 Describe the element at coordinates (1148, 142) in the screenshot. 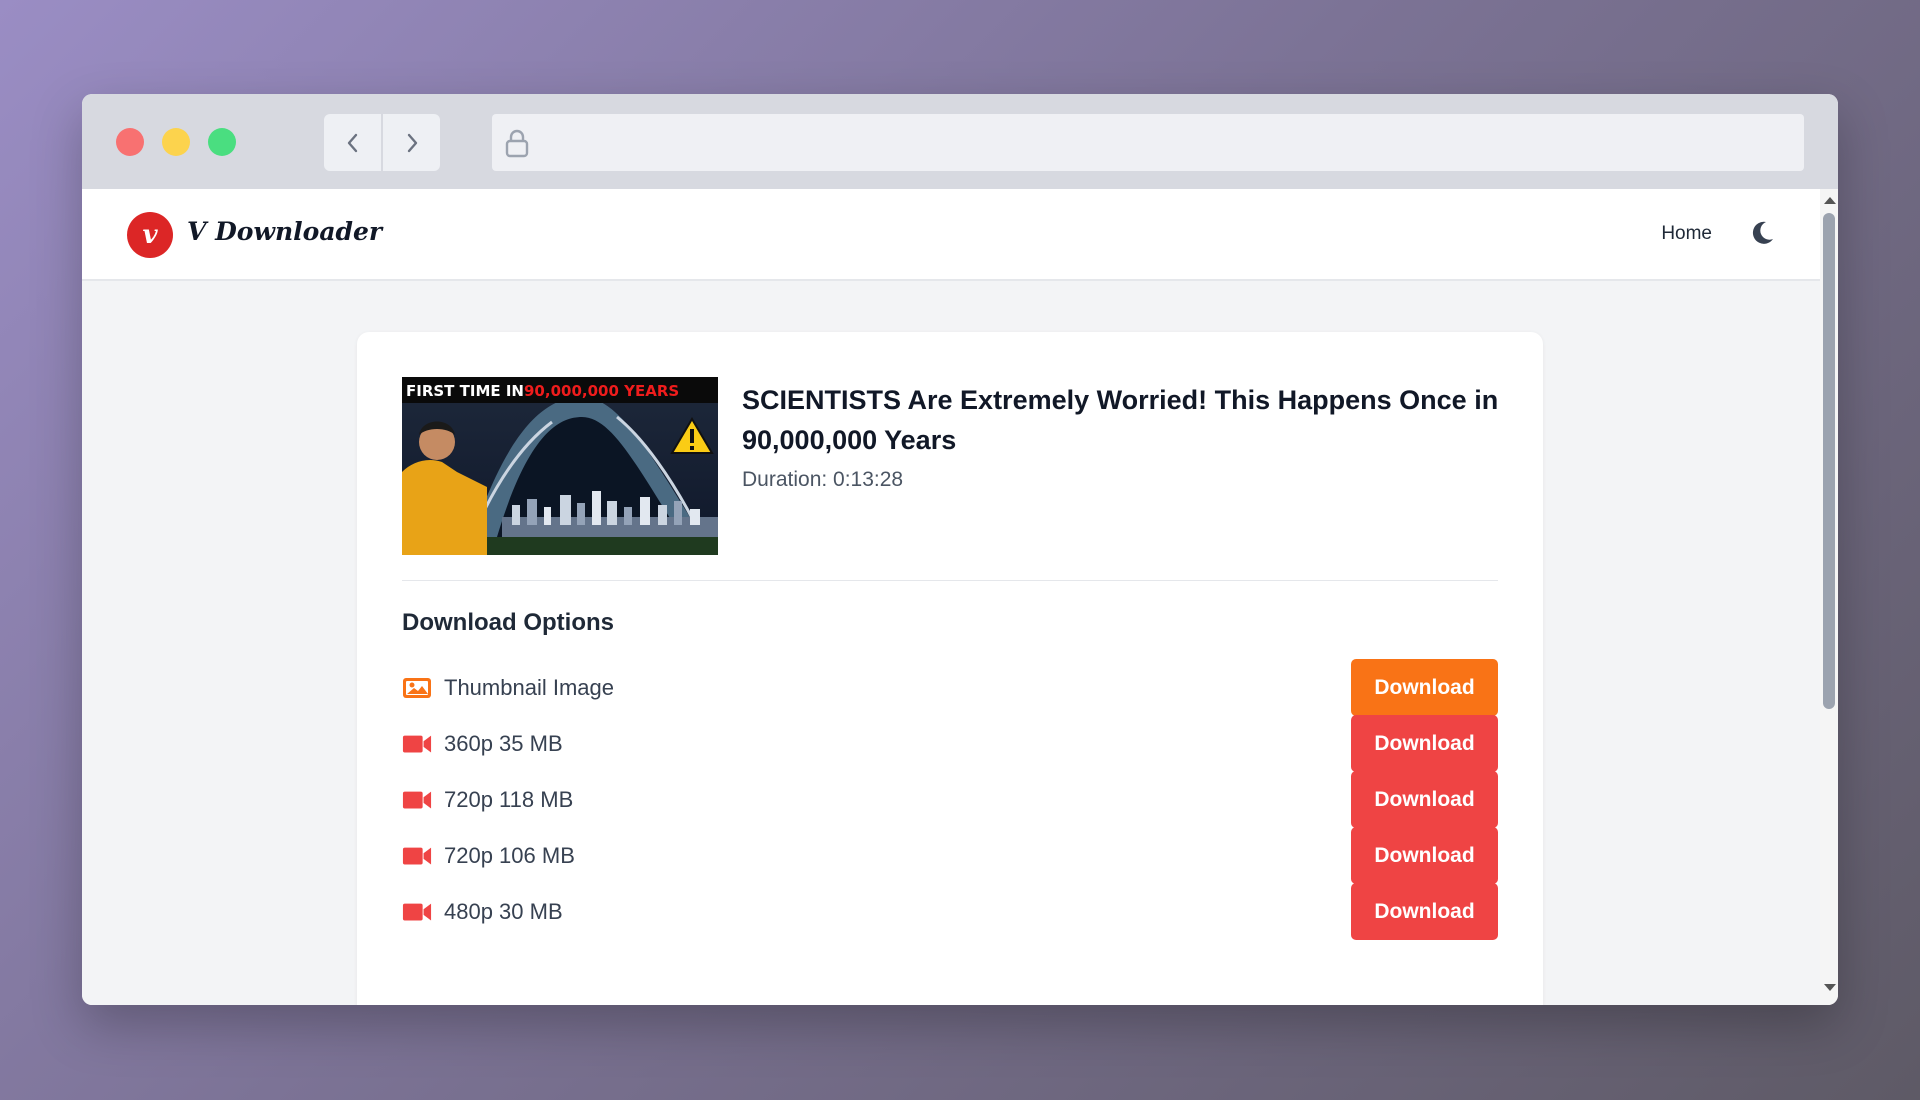

I see `address-bar` at that location.